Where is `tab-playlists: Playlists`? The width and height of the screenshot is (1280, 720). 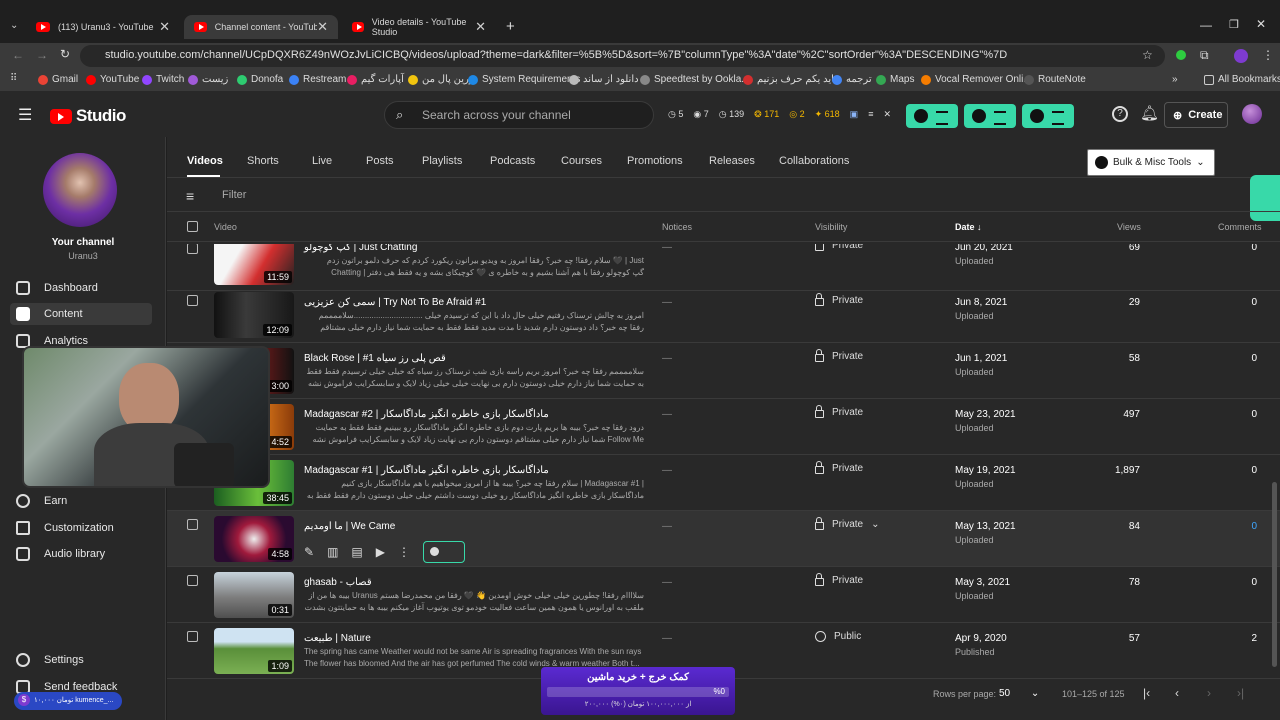
tab-playlists: Playlists is located at coordinates (442, 161).